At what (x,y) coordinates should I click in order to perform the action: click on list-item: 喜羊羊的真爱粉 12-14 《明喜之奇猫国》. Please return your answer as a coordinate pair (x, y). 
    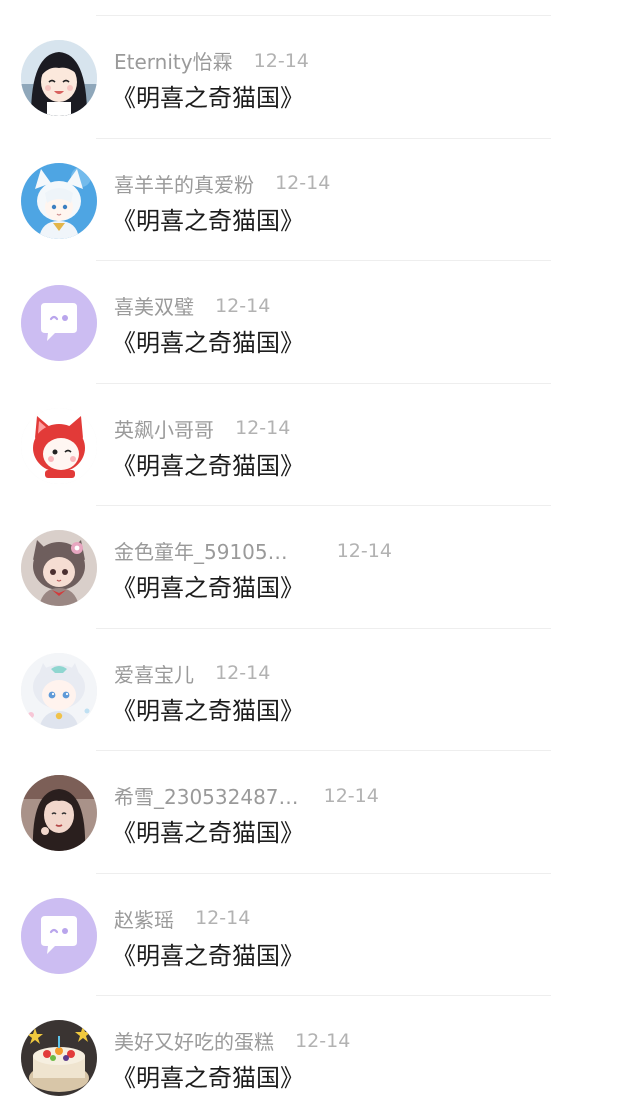
    Looking at the image, I should click on (320, 200).